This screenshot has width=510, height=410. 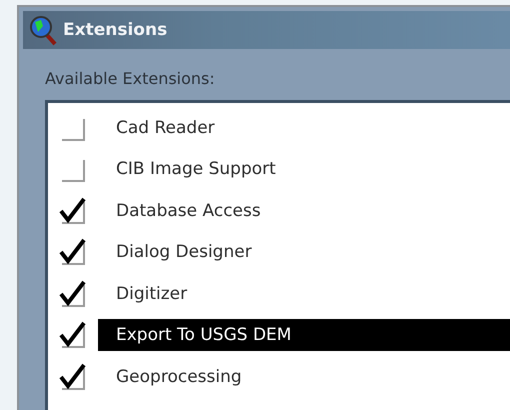 What do you see at coordinates (304, 128) in the screenshot?
I see `extension-item: Cad Reader` at bounding box center [304, 128].